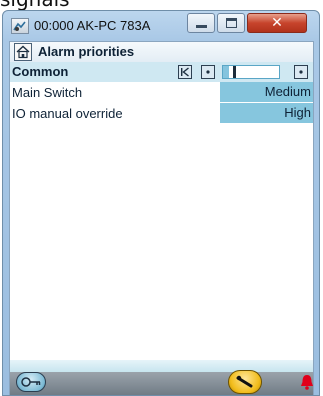 The image size is (323, 396). Describe the element at coordinates (92, 25) in the screenshot. I see `window-title: 00:000 AK-PC 783A` at that location.